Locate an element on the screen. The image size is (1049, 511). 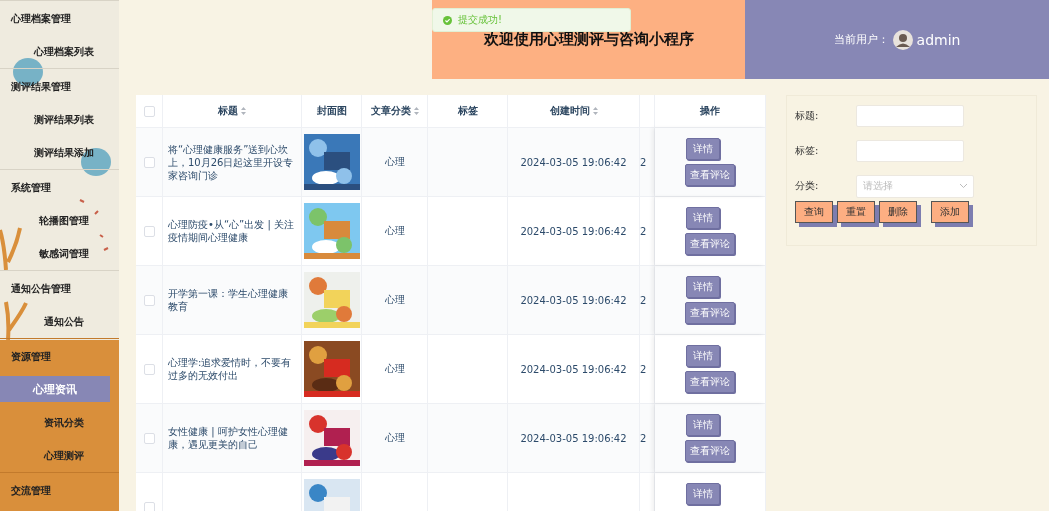
success-icon is located at coordinates (447, 20).